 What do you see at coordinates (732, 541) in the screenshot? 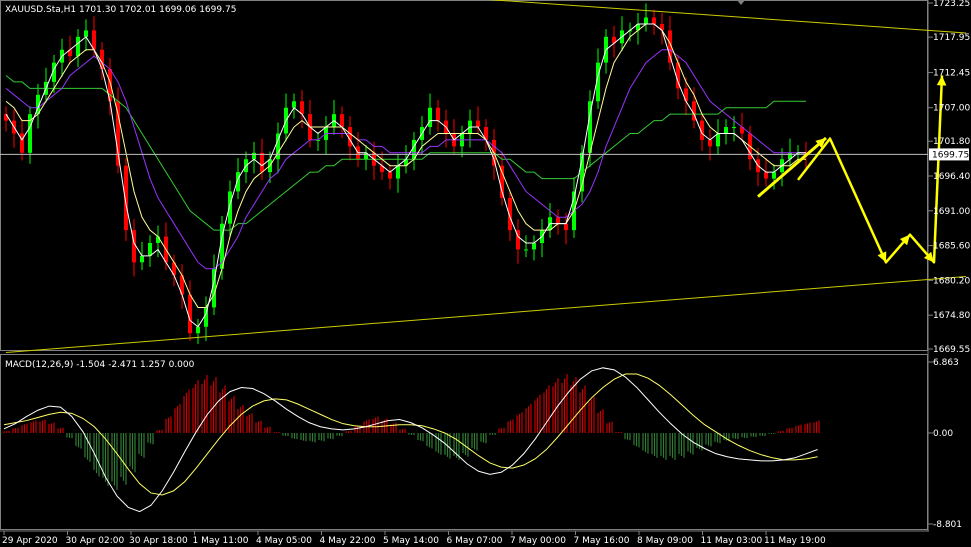
I see `time-tick-label: 11 May 03:00` at bounding box center [732, 541].